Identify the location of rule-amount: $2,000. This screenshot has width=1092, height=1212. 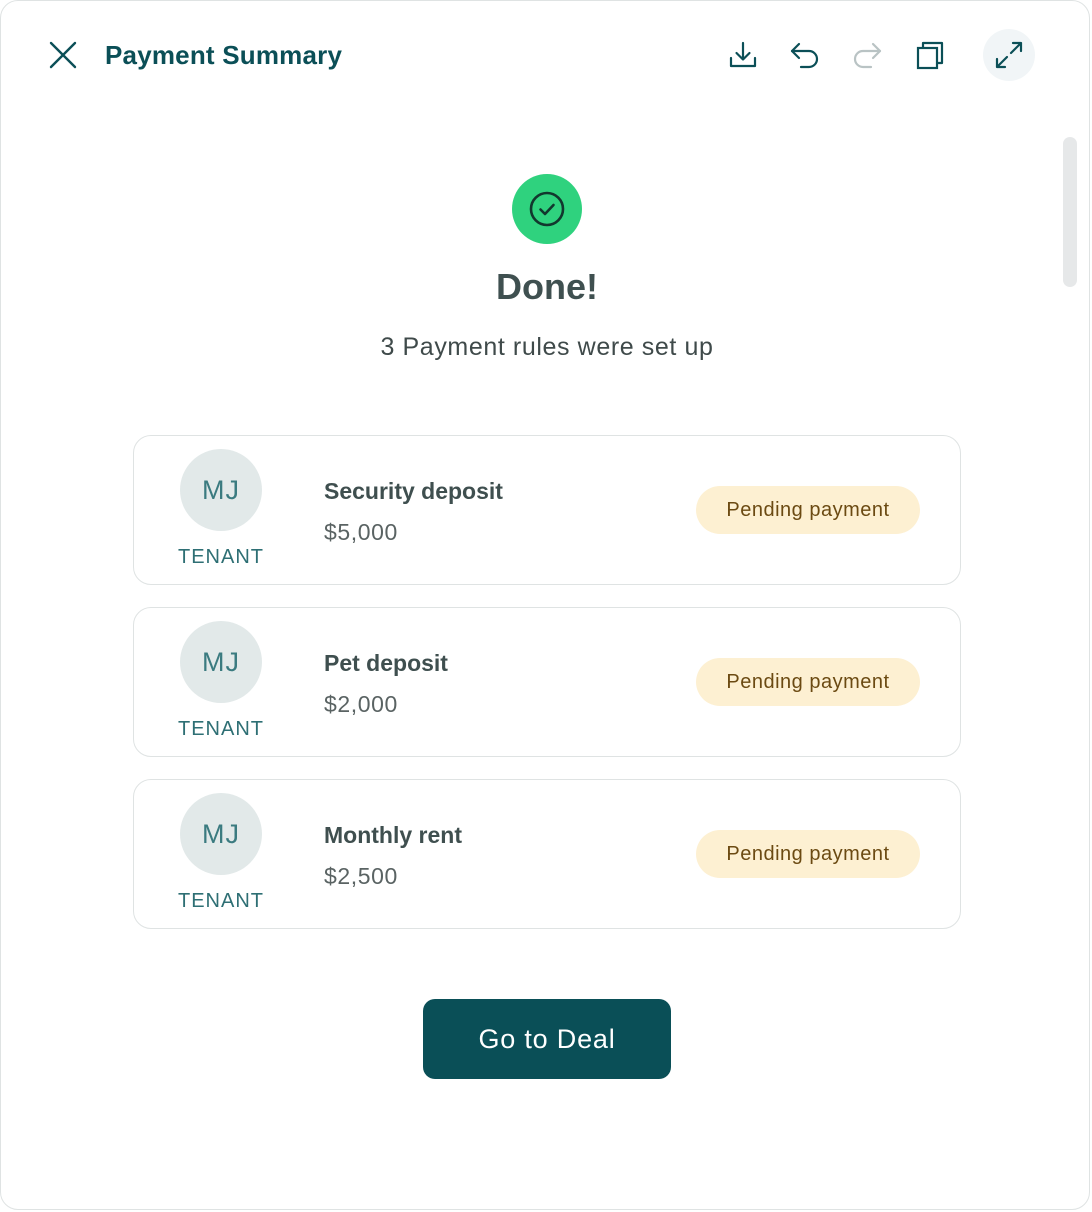
(361, 704).